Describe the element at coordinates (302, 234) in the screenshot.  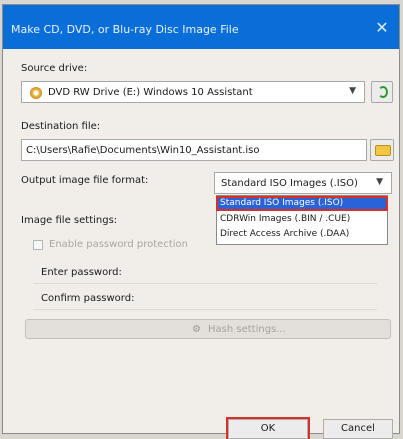
I see `format-option-daa: Direct Access Archive (.DAA)` at that location.